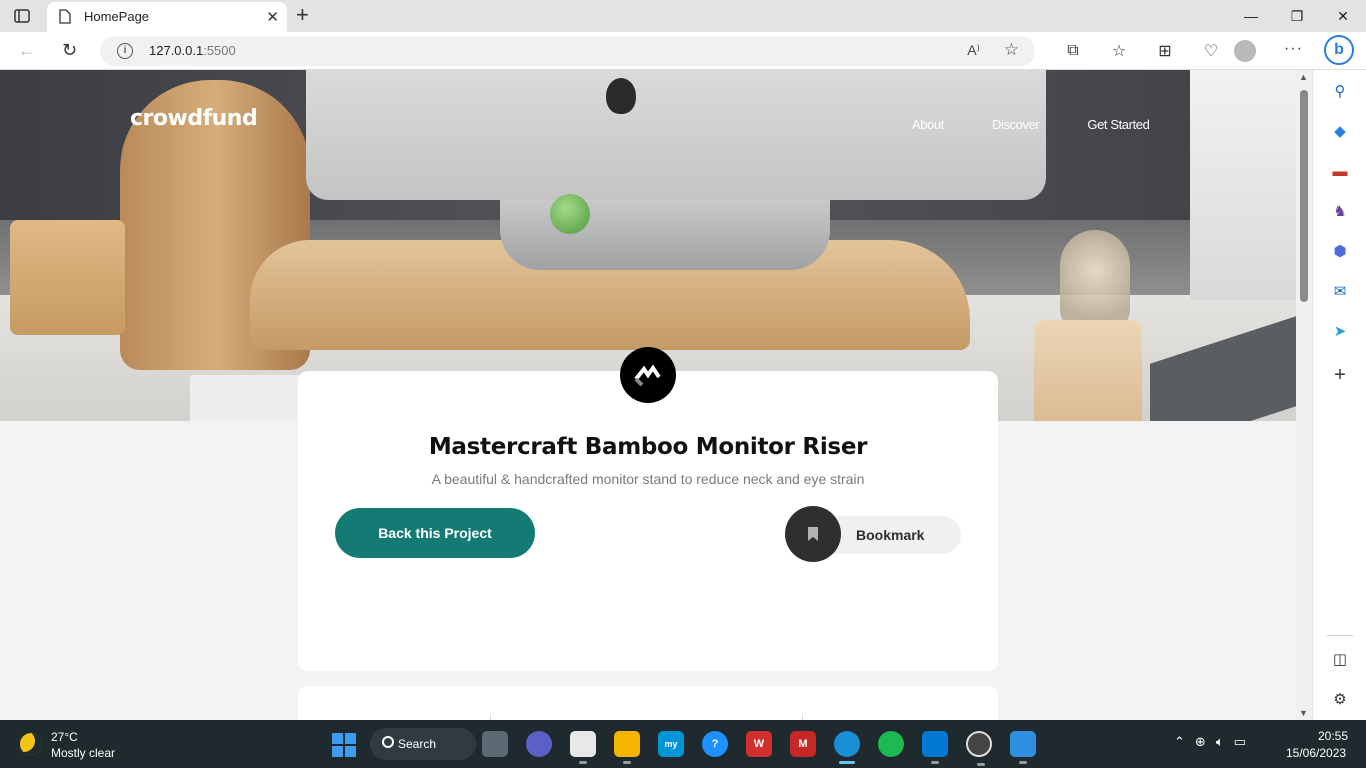 This screenshot has height=768, width=1366. What do you see at coordinates (219, 50) in the screenshot?
I see `url-port: :5500` at bounding box center [219, 50].